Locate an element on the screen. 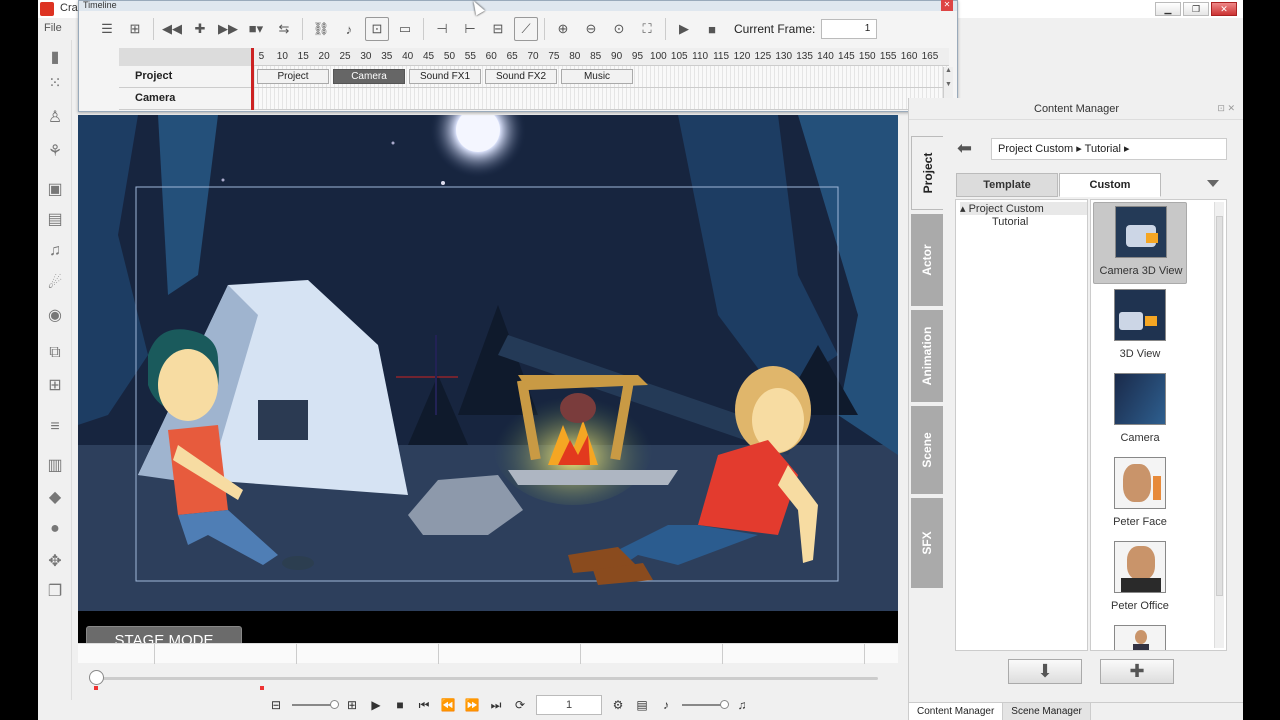 Image resolution: width=1280 pixels, height=720 pixels. image-icon: ▤ is located at coordinates (55, 219).